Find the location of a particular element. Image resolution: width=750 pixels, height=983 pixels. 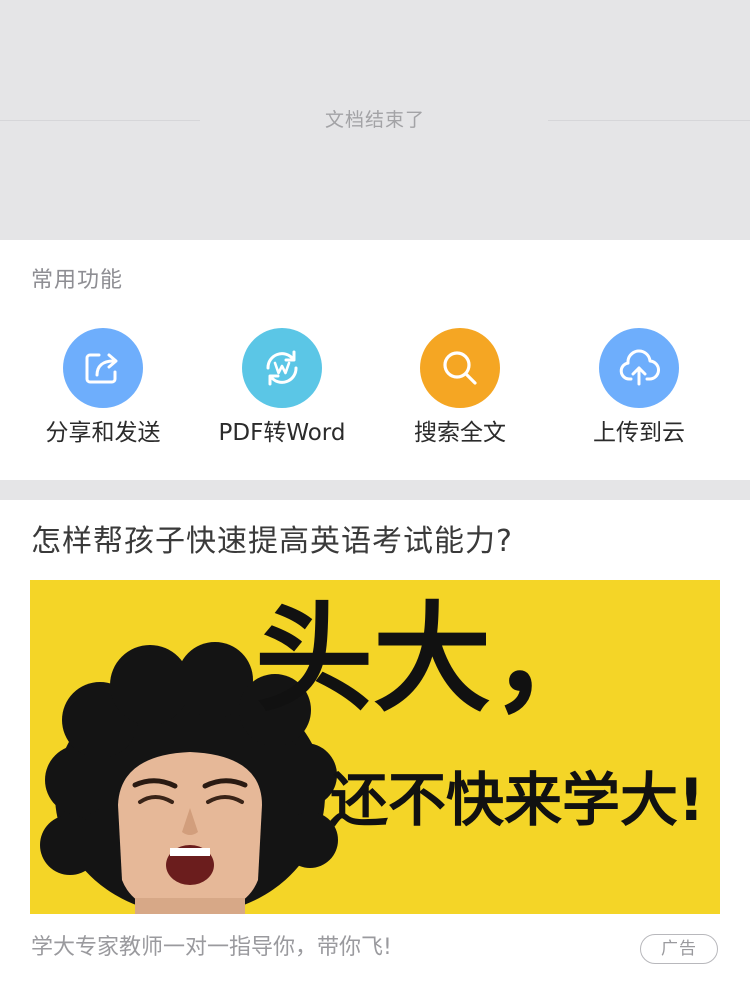

pdf-to-word-label: PDF转Word is located at coordinates (282, 433).